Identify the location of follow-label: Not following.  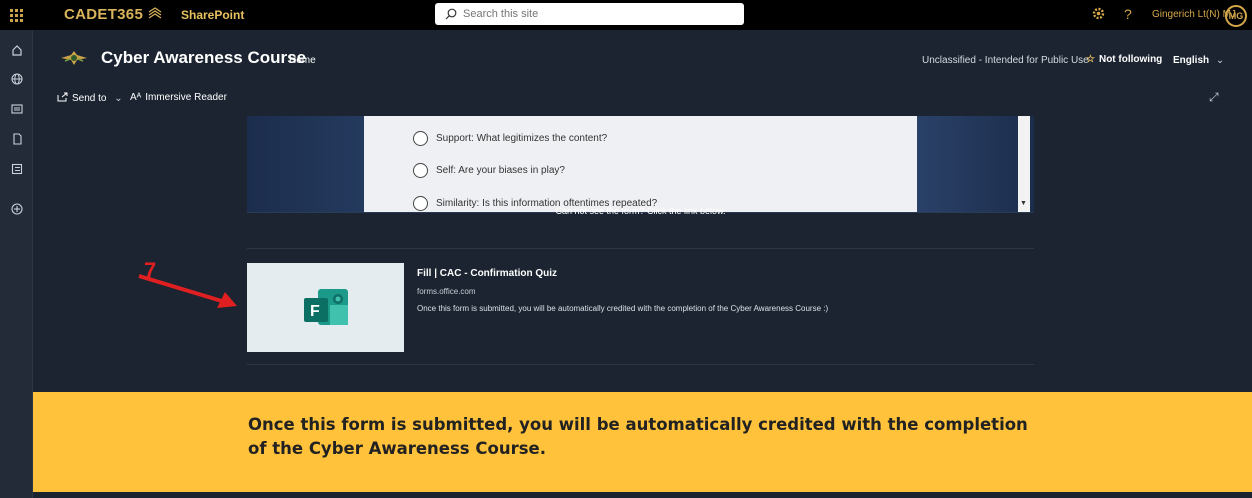
(1130, 59).